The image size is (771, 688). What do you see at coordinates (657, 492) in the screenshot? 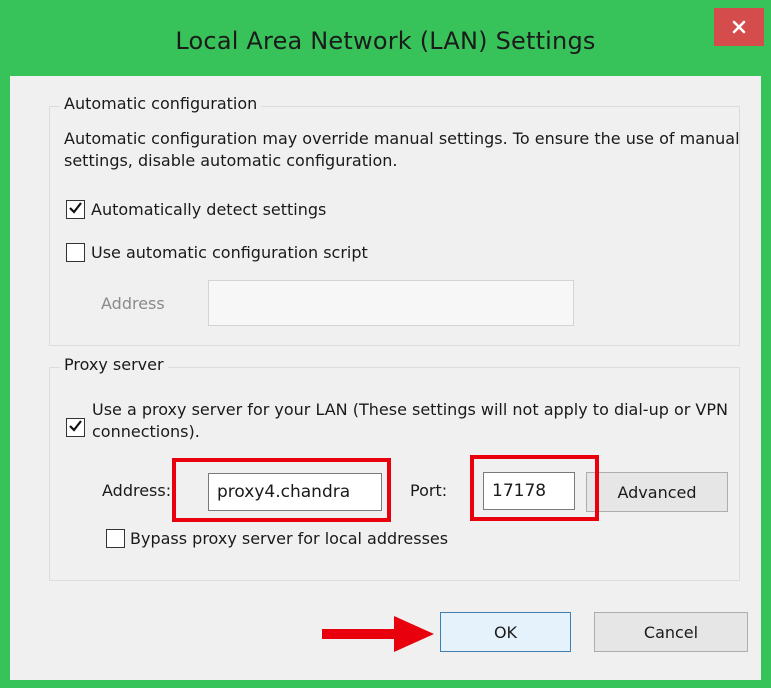
I see `advanced-button: Advanced` at bounding box center [657, 492].